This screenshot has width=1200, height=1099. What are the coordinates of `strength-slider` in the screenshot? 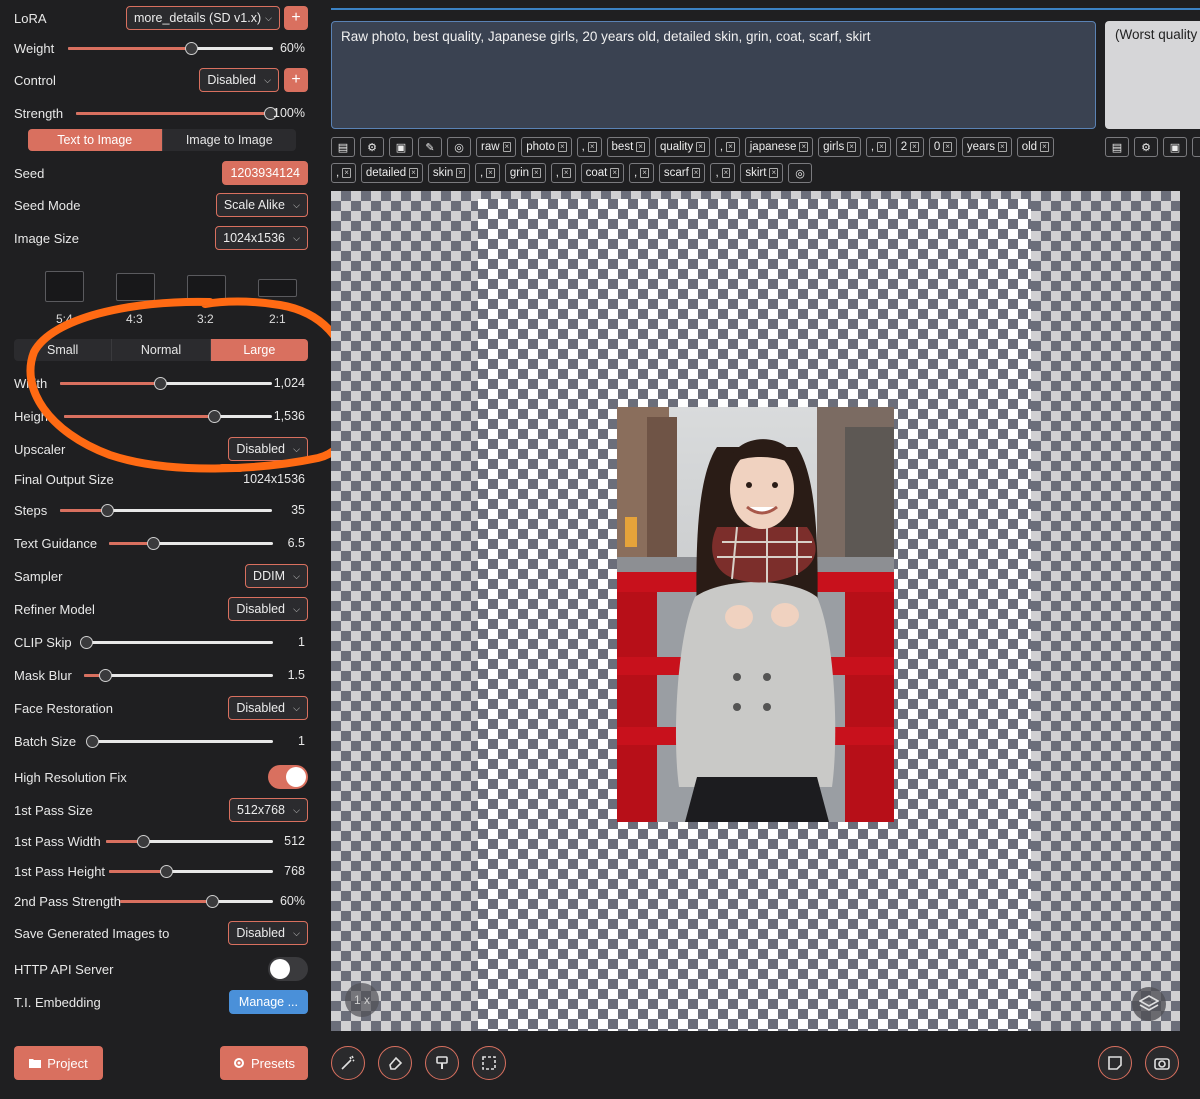 It's located at (176, 113).